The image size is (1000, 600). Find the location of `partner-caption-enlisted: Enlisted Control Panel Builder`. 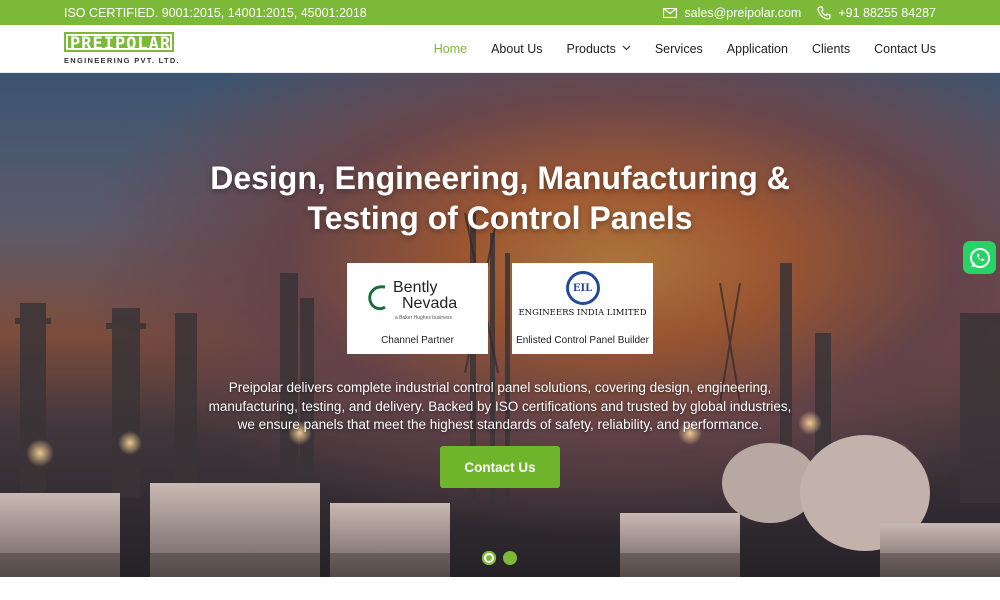

partner-caption-enlisted: Enlisted Control Panel Builder is located at coordinates (582, 340).